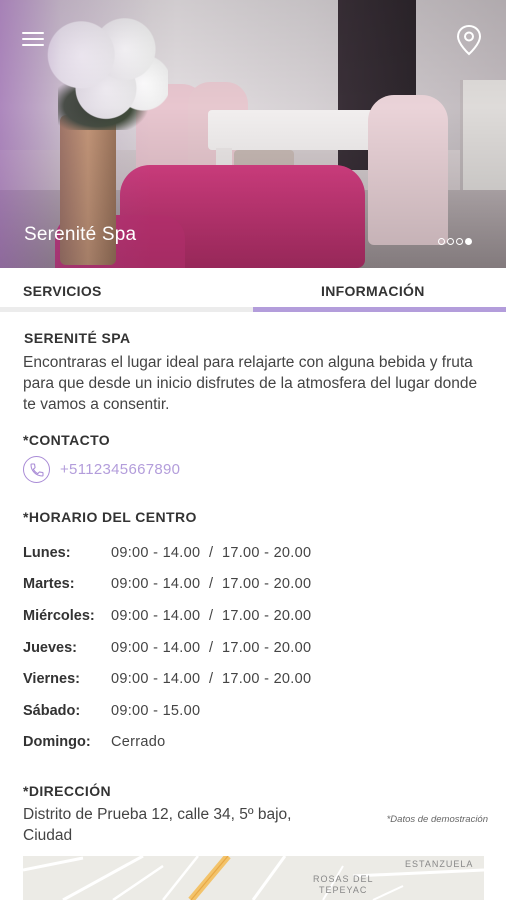  Describe the element at coordinates (36, 469) in the screenshot. I see `phone-icon` at that location.